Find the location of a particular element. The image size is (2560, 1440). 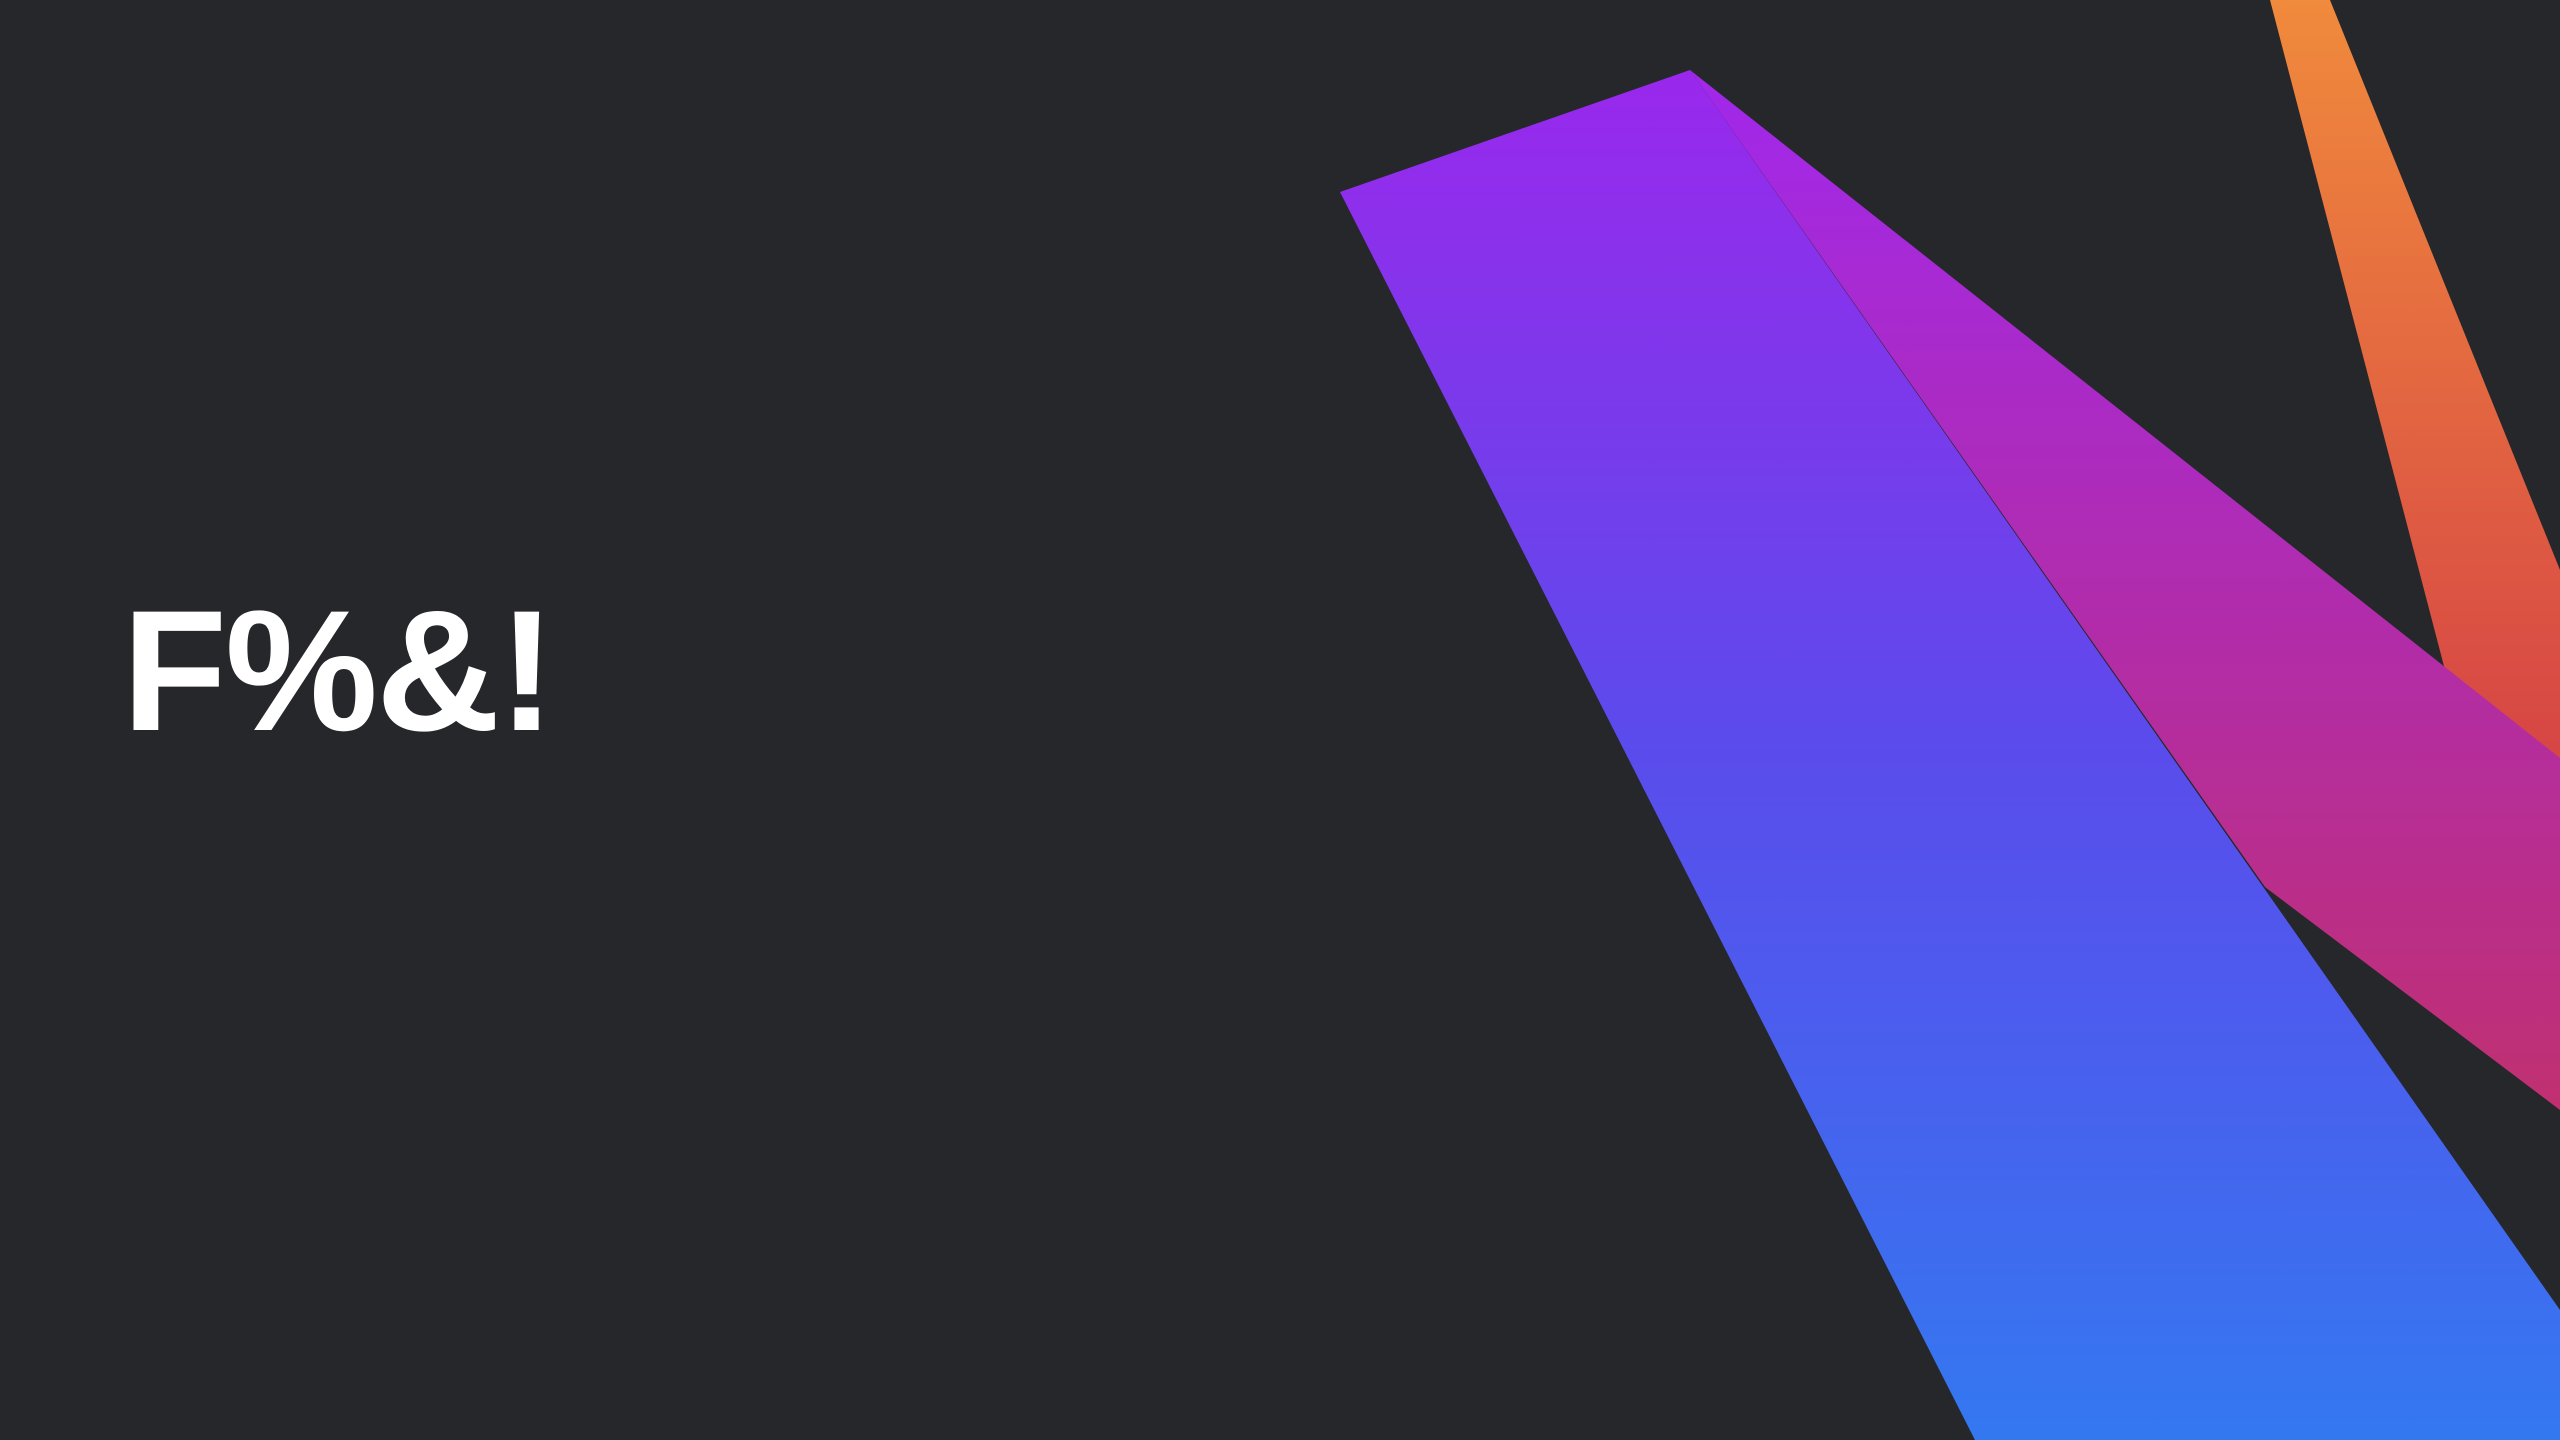

headline-text: F%&! is located at coordinates (338, 671).